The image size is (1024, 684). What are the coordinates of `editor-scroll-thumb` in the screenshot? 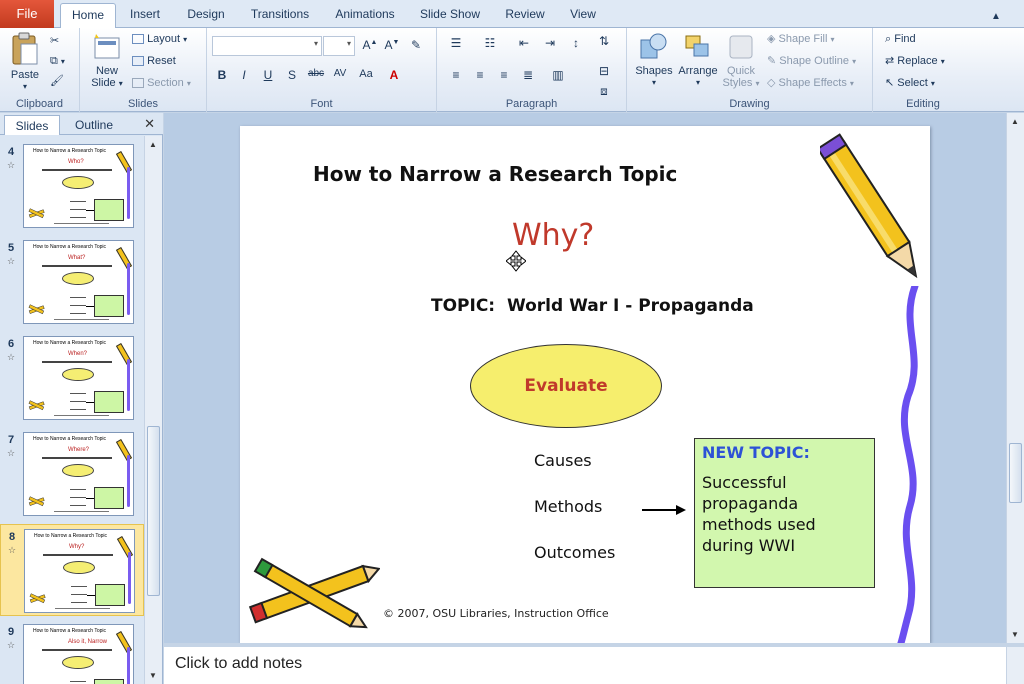 It's located at (1015, 473).